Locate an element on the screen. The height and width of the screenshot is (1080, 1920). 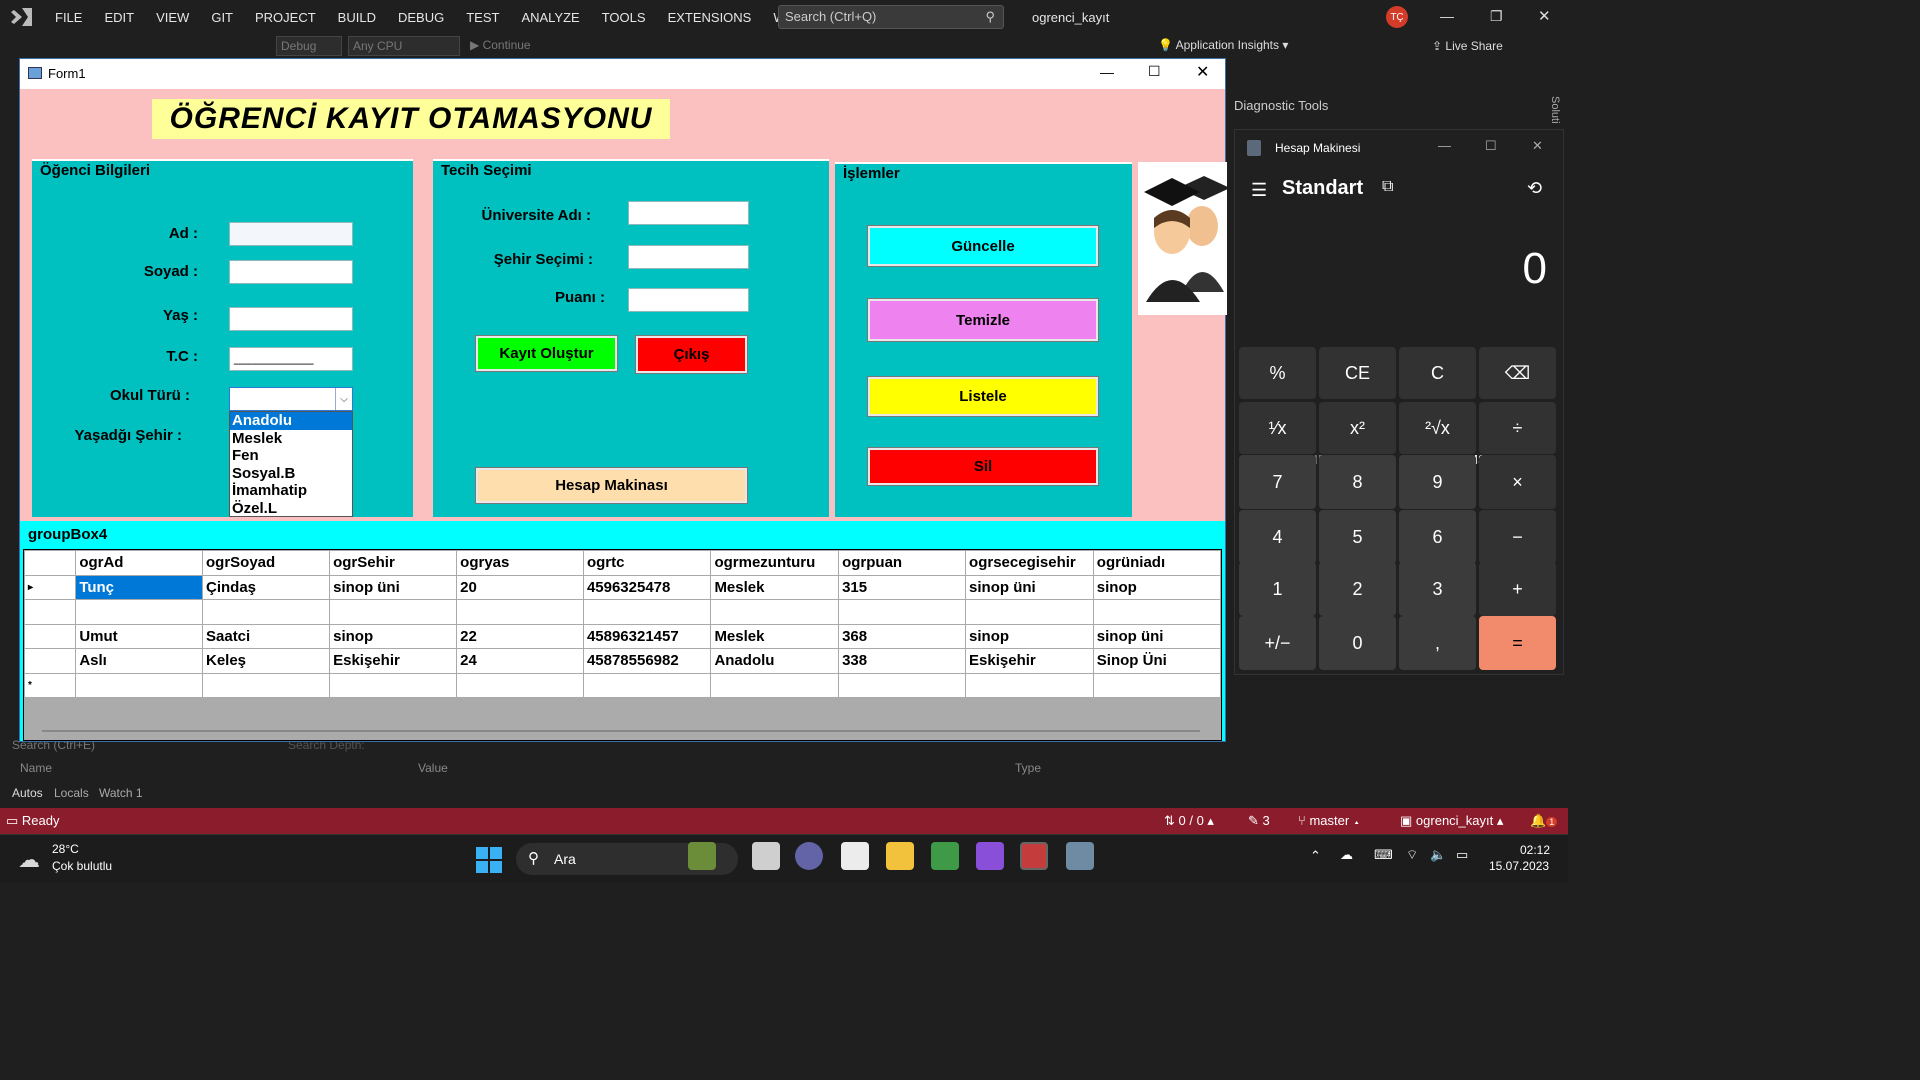
table-cell: 45878556982 is located at coordinates (647, 661).